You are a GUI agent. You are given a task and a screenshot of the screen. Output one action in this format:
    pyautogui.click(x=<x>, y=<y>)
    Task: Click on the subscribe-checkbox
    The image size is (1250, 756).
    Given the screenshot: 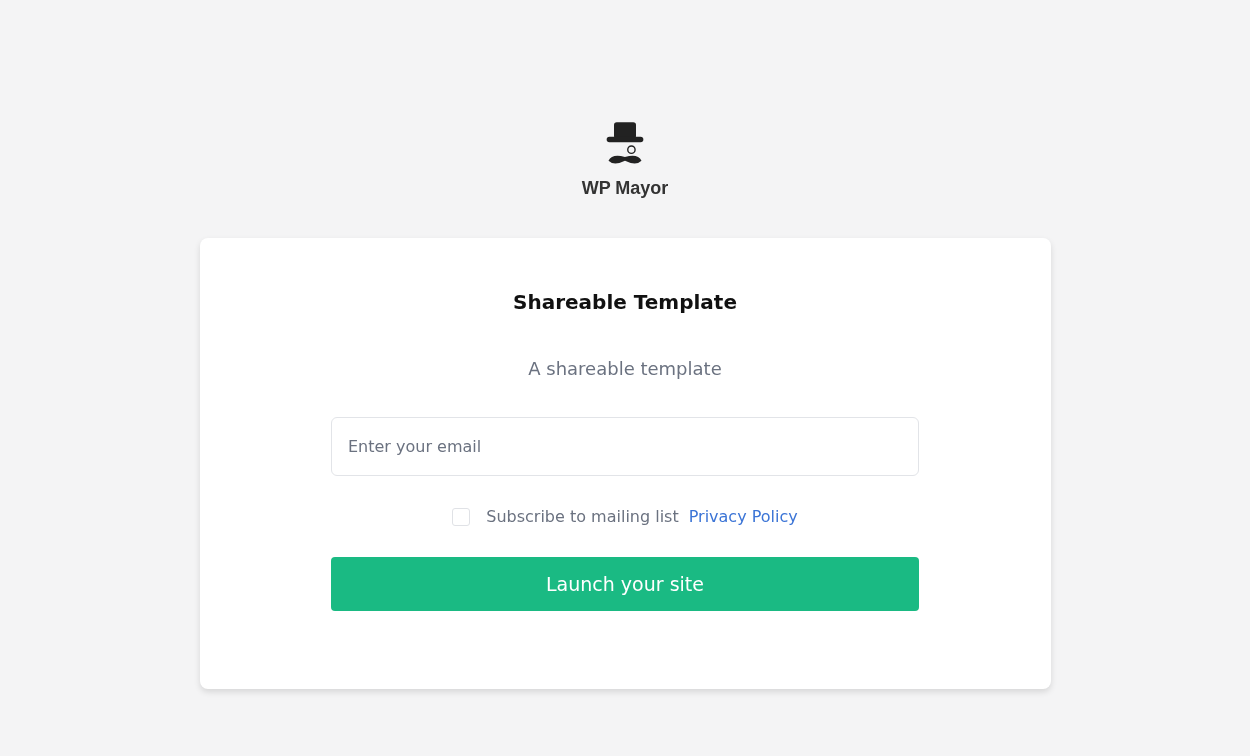 What is the action you would take?
    pyautogui.click(x=461, y=516)
    